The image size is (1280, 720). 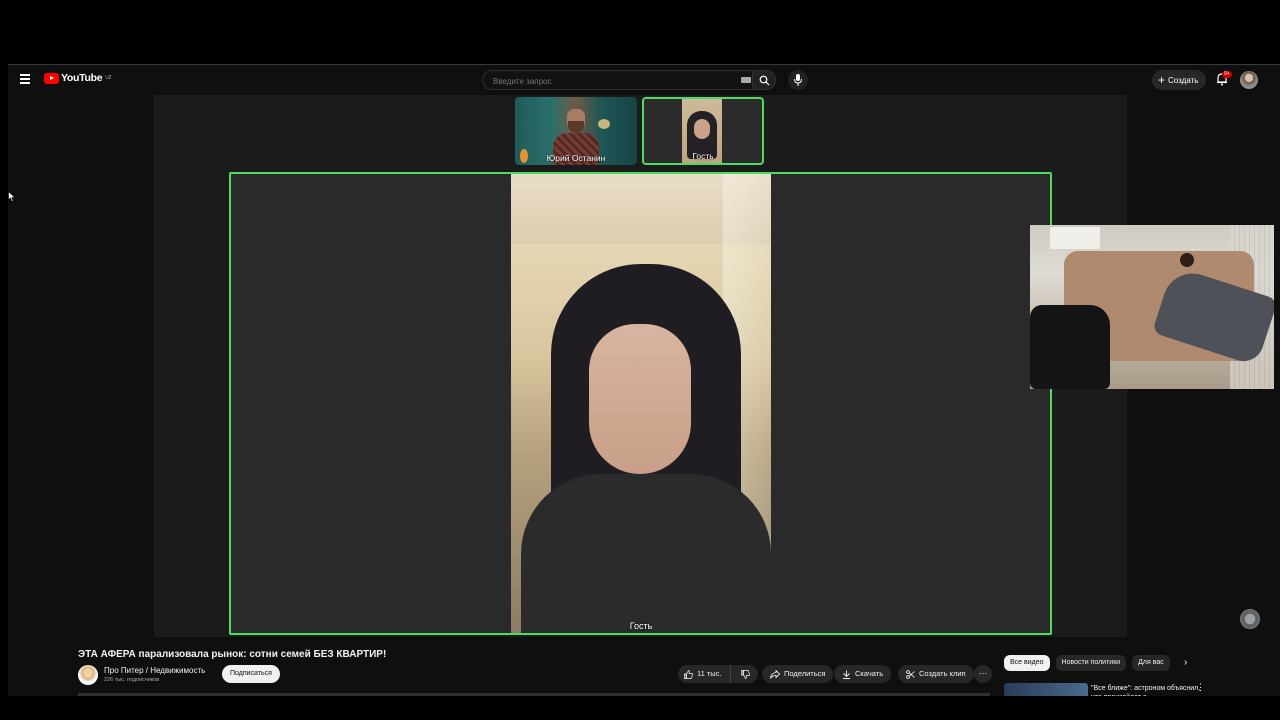 What do you see at coordinates (910, 674) in the screenshot?
I see `scissors-icon` at bounding box center [910, 674].